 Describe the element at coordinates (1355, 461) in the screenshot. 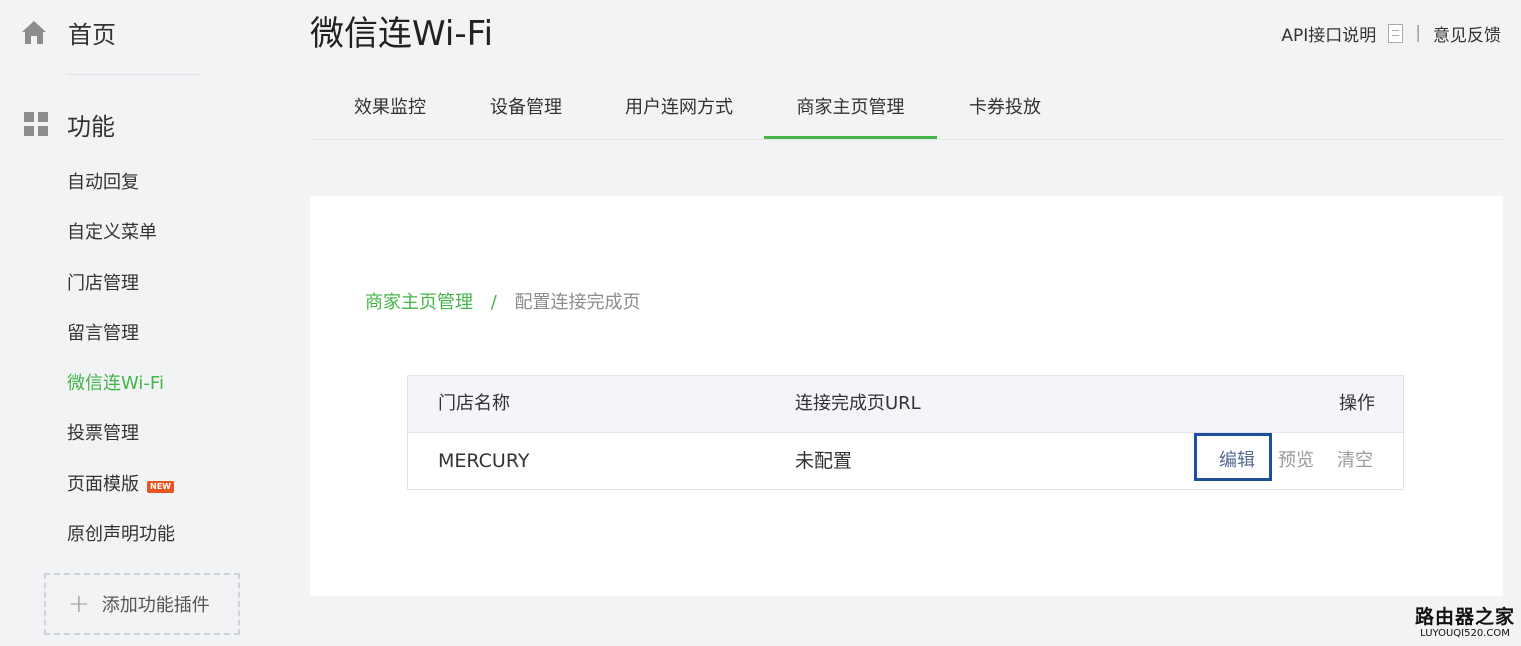

I see `clear-button: 清空` at that location.